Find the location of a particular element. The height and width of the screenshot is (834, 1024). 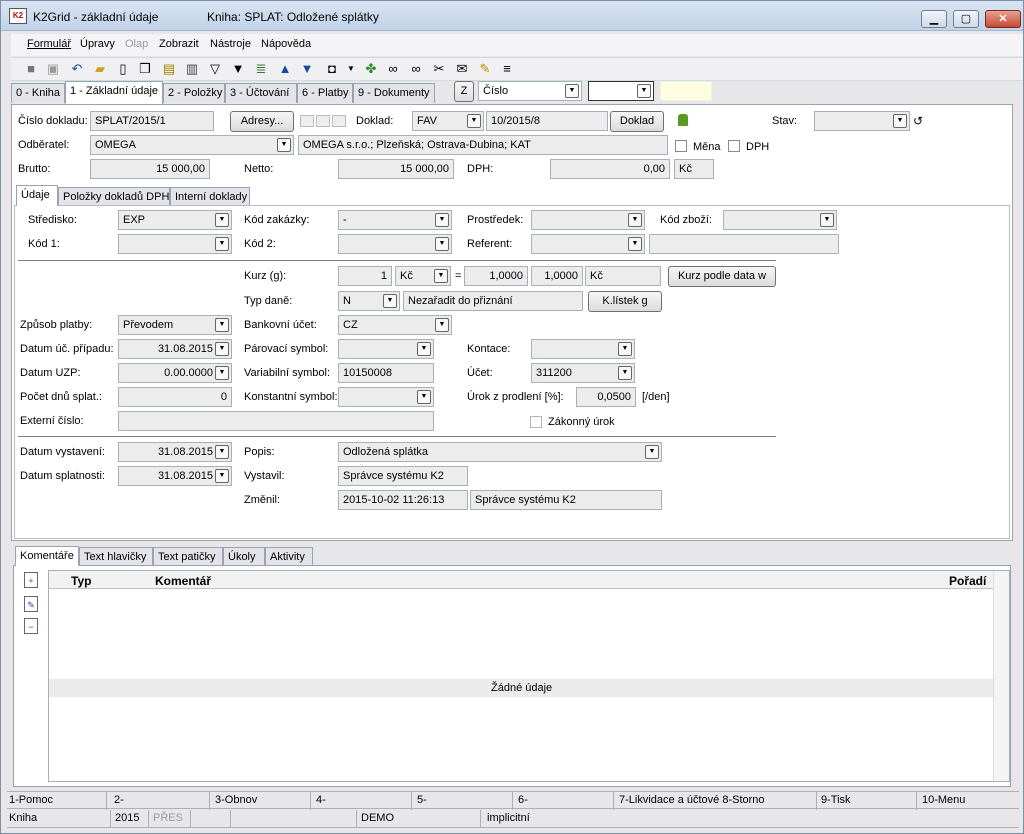

kod-zakazky-select: - ▼ is located at coordinates (395, 220).